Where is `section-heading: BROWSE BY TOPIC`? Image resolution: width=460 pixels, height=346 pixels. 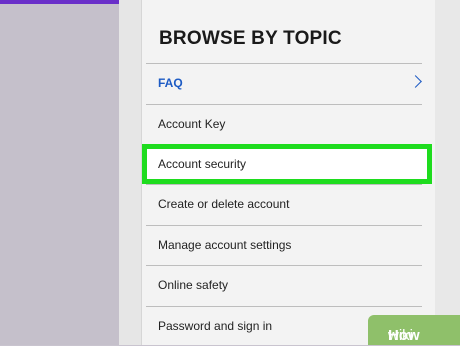 section-heading: BROWSE BY TOPIC is located at coordinates (250, 39).